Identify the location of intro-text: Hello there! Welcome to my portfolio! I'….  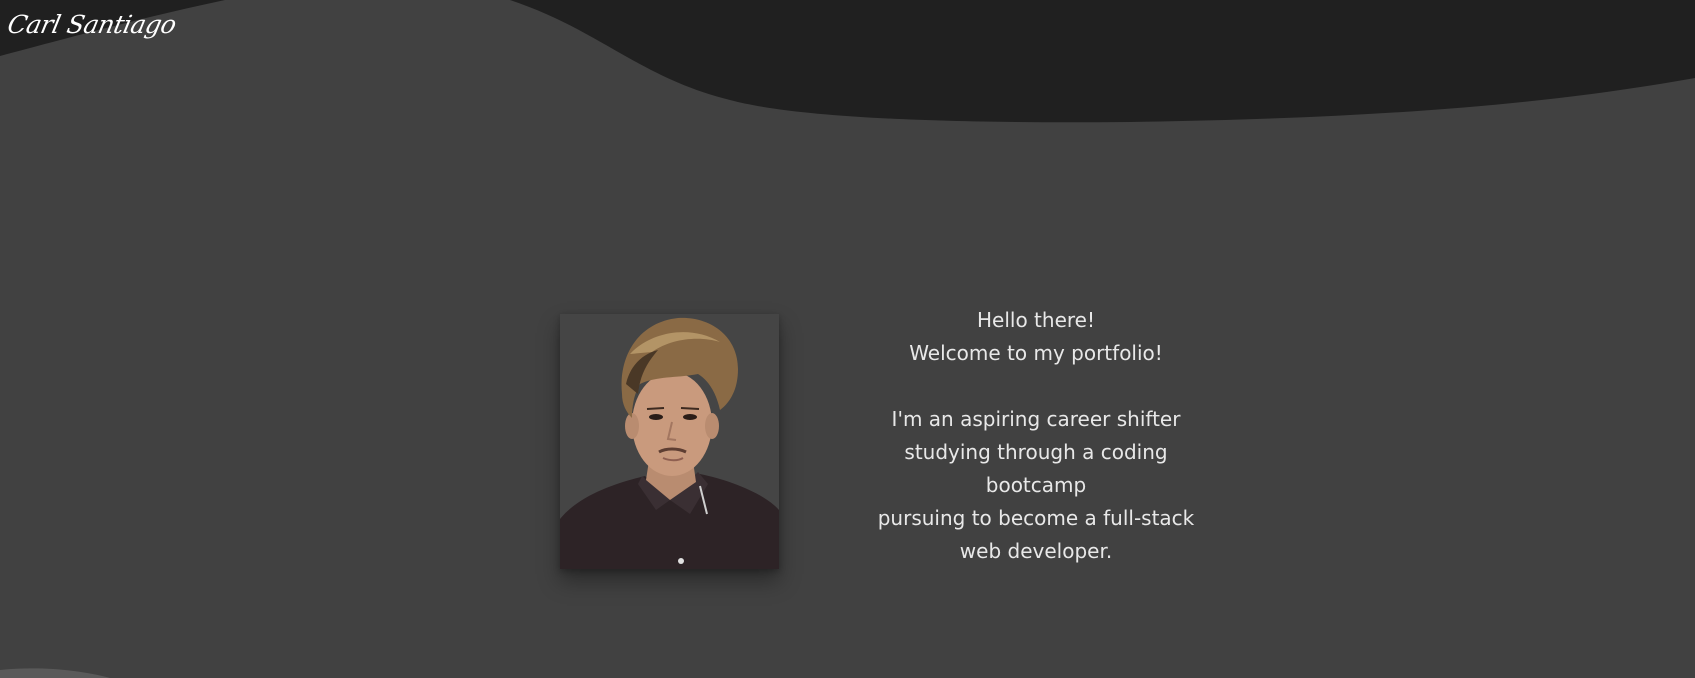
(1036, 436).